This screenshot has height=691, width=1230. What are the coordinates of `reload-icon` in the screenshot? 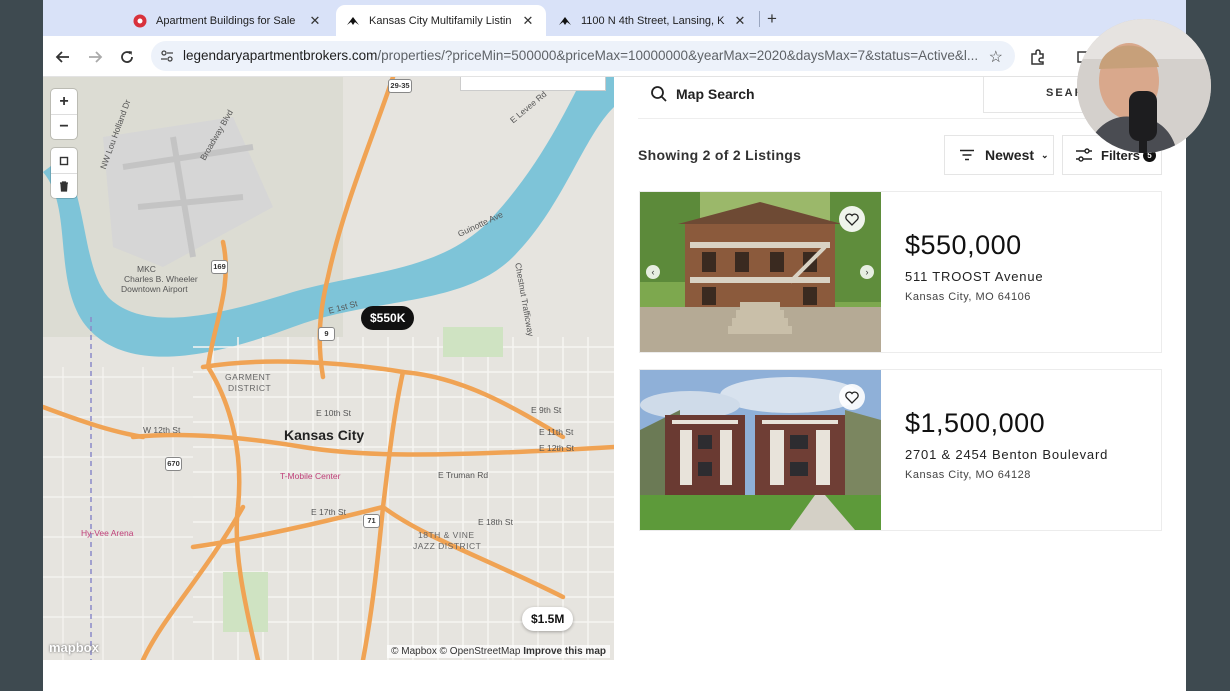 It's located at (127, 57).